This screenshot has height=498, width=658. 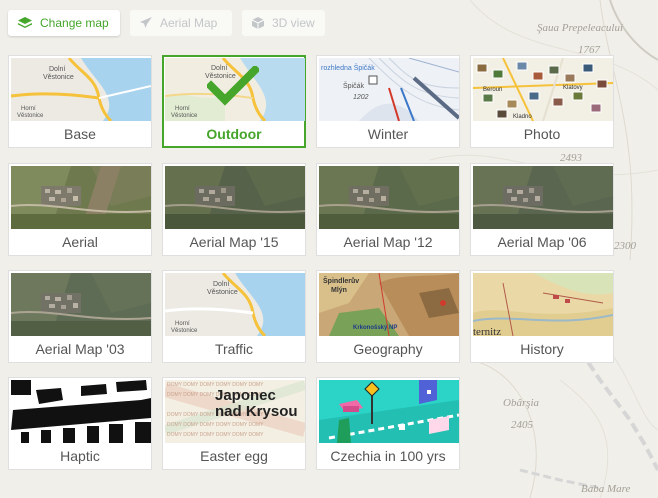 I want to click on map-tile-aerial-12: Aerial Map '12, so click(x=388, y=209).